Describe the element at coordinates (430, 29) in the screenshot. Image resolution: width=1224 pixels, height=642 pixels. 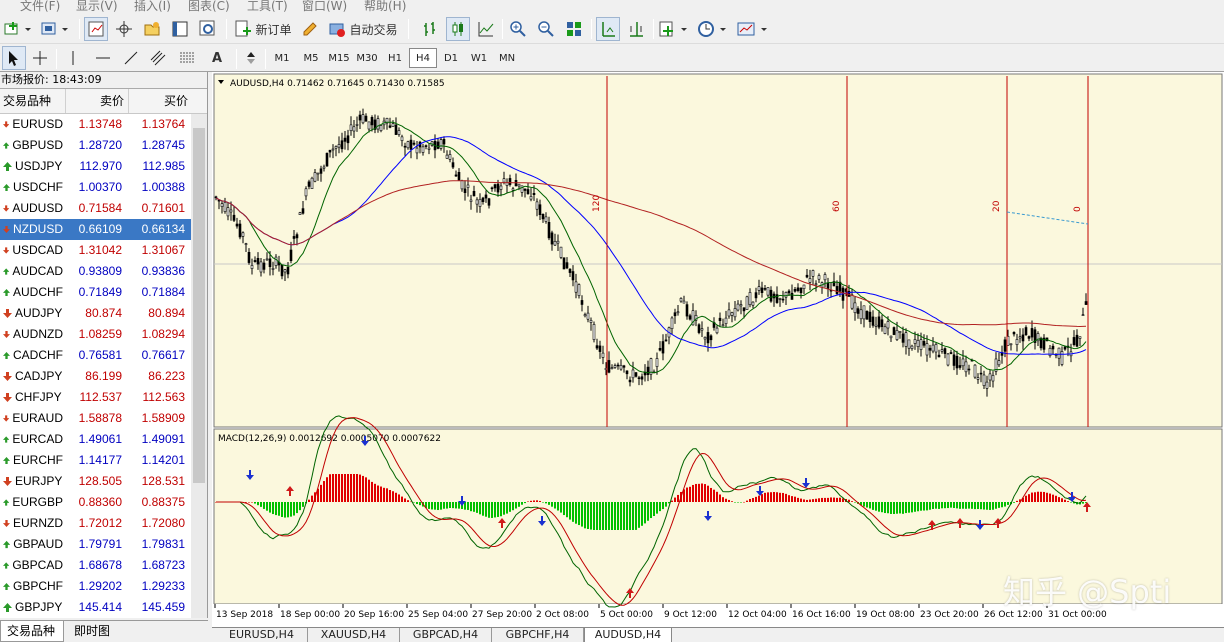
I see `bar-chart-button` at that location.